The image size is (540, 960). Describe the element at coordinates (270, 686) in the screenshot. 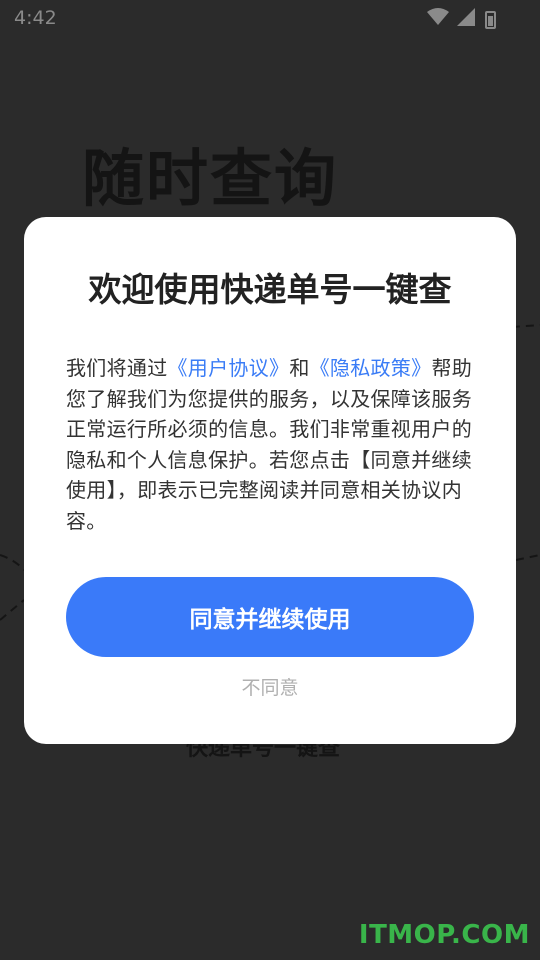

I see `disagree-button: 不同意` at that location.